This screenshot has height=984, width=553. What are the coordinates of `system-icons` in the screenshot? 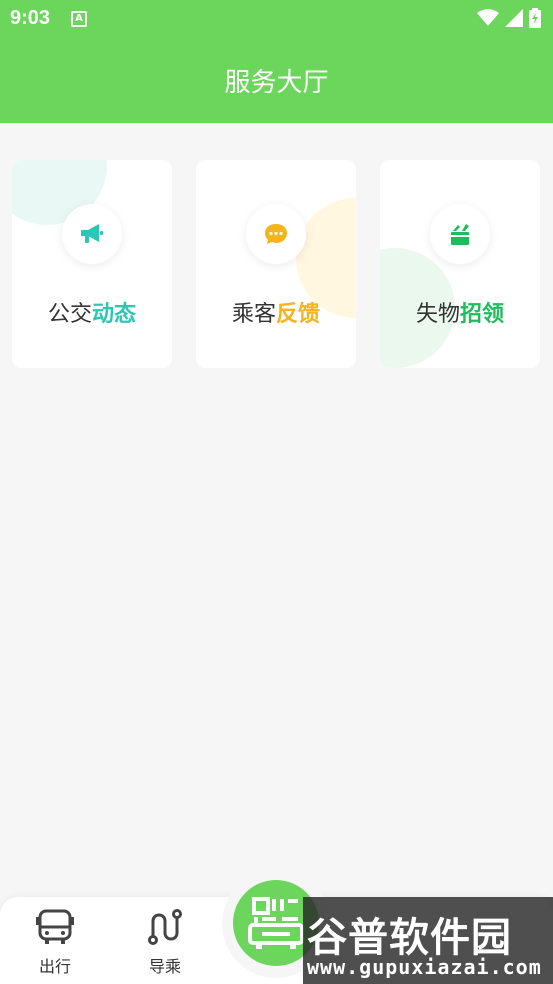 It's located at (509, 18).